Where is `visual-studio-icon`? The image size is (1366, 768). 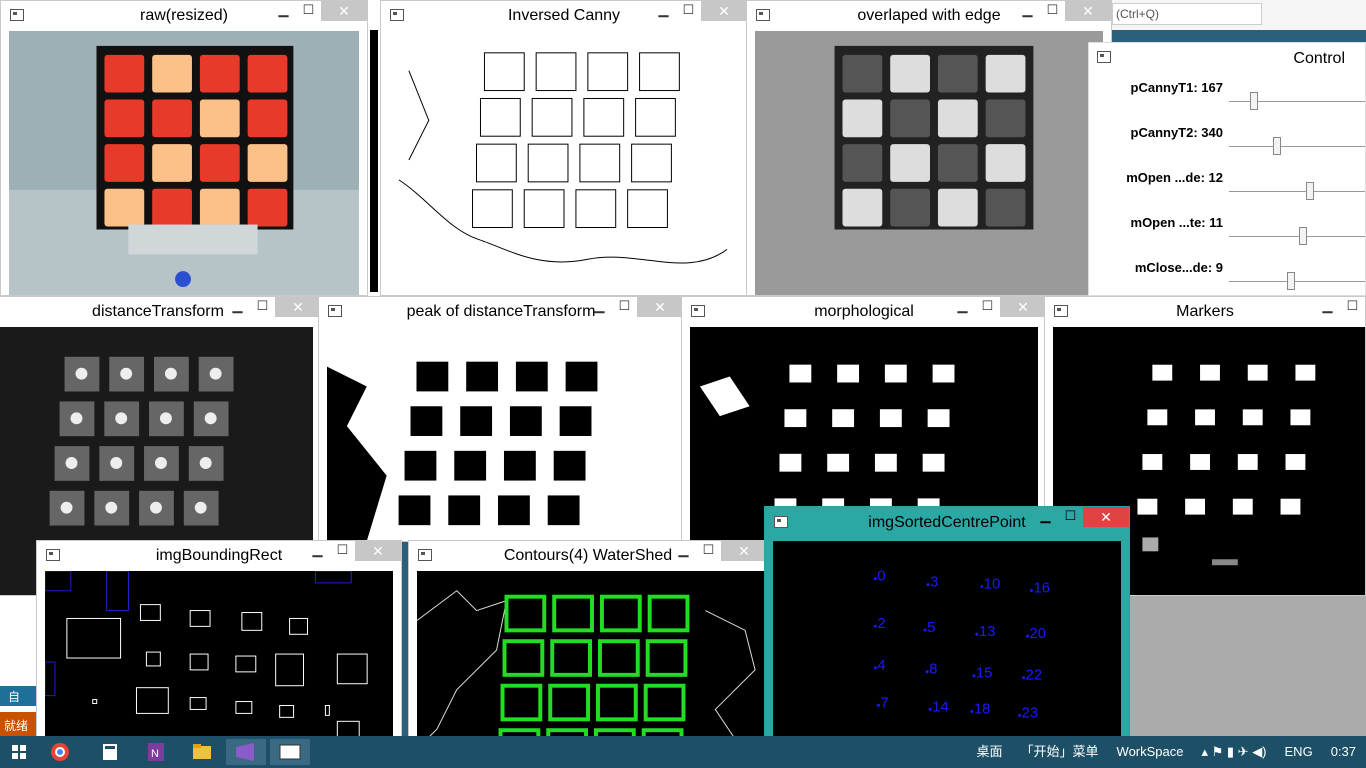 visual-studio-icon is located at coordinates (246, 752).